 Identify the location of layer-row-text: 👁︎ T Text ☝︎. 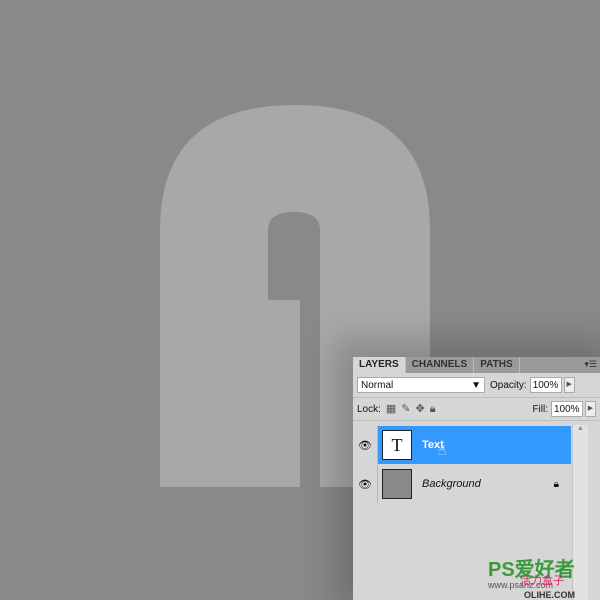
(462, 445).